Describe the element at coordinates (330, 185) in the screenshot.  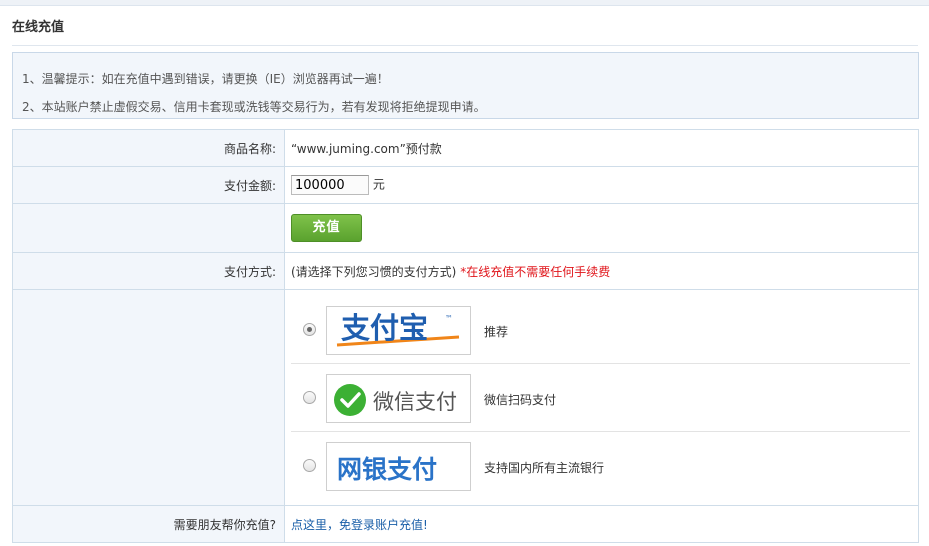
I see `amount-input` at that location.